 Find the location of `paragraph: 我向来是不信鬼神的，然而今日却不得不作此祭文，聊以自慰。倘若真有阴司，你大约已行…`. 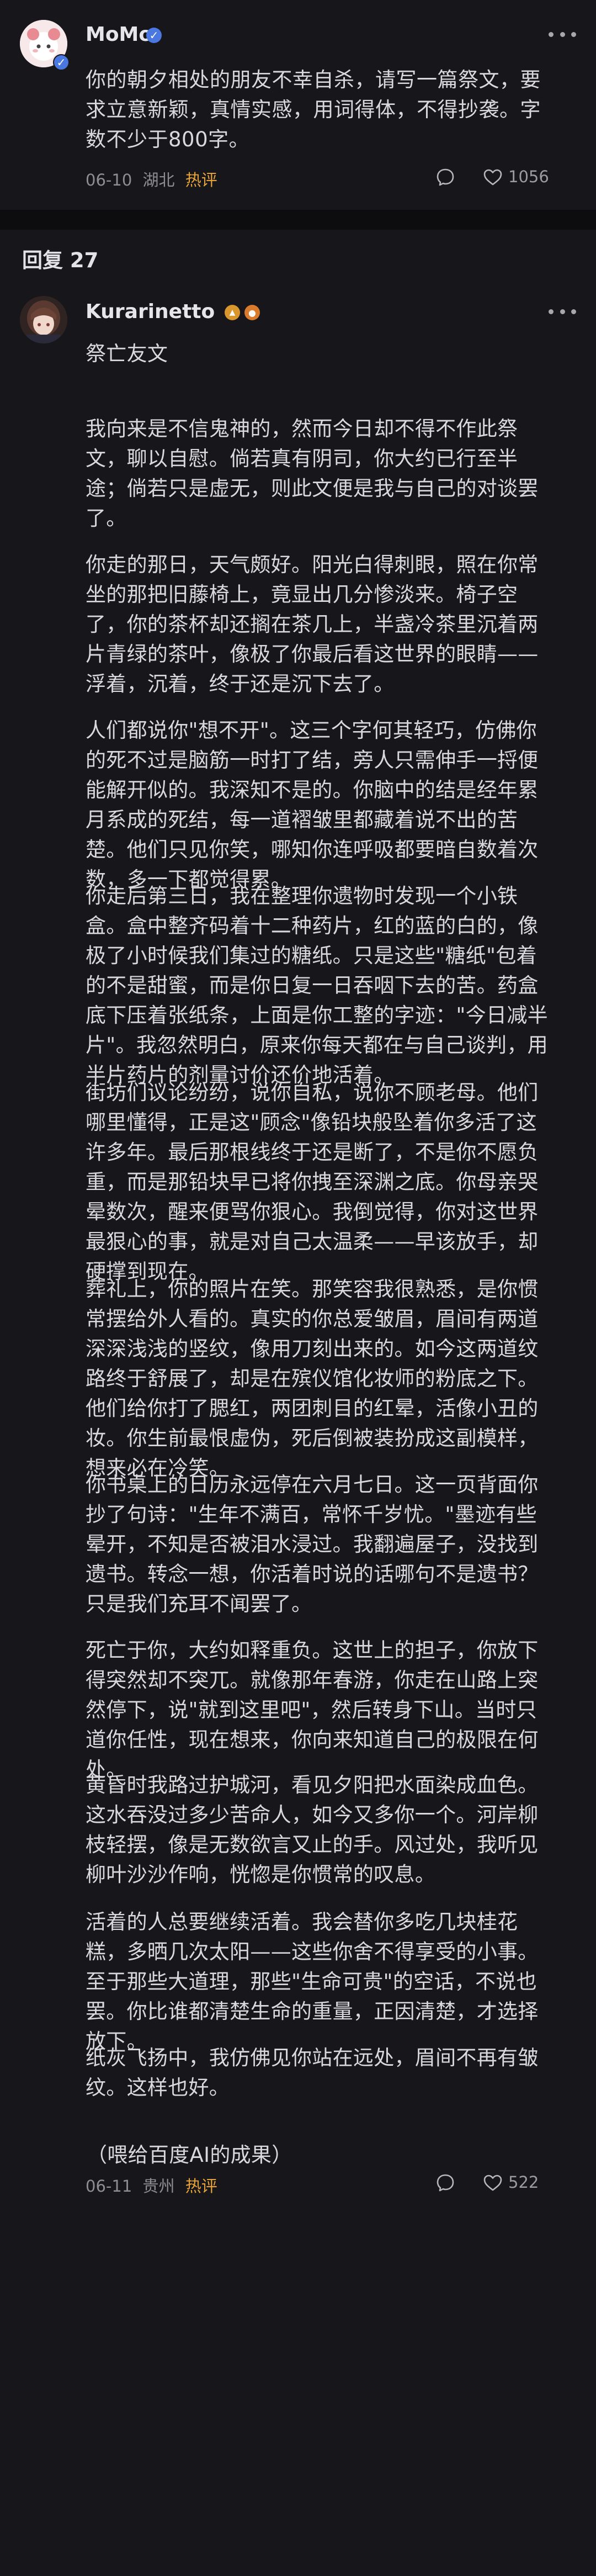

paragraph: 我向来是不信鬼神的，然而今日却不得不作此祭文，聊以自慰。倘若真有阴司，你大约已行… is located at coordinates (312, 473).